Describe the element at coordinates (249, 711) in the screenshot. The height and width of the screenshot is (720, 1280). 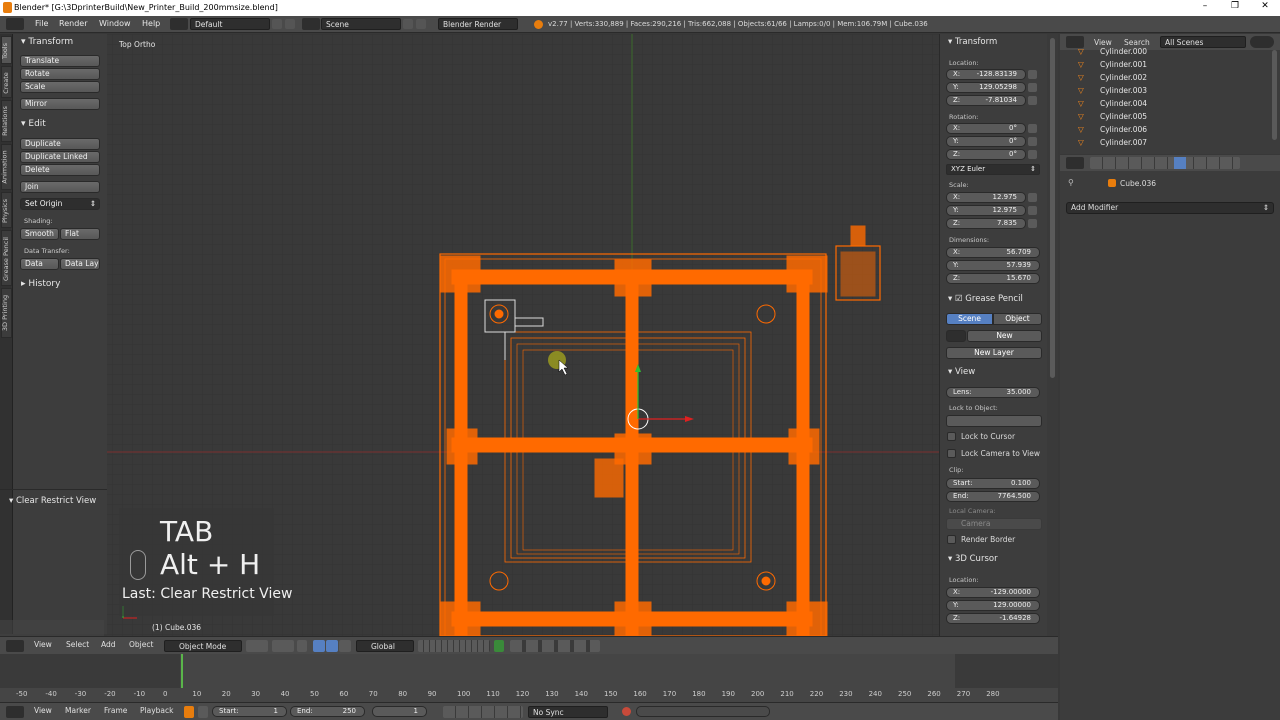
I see `start-frame-field: Start: 1` at that location.